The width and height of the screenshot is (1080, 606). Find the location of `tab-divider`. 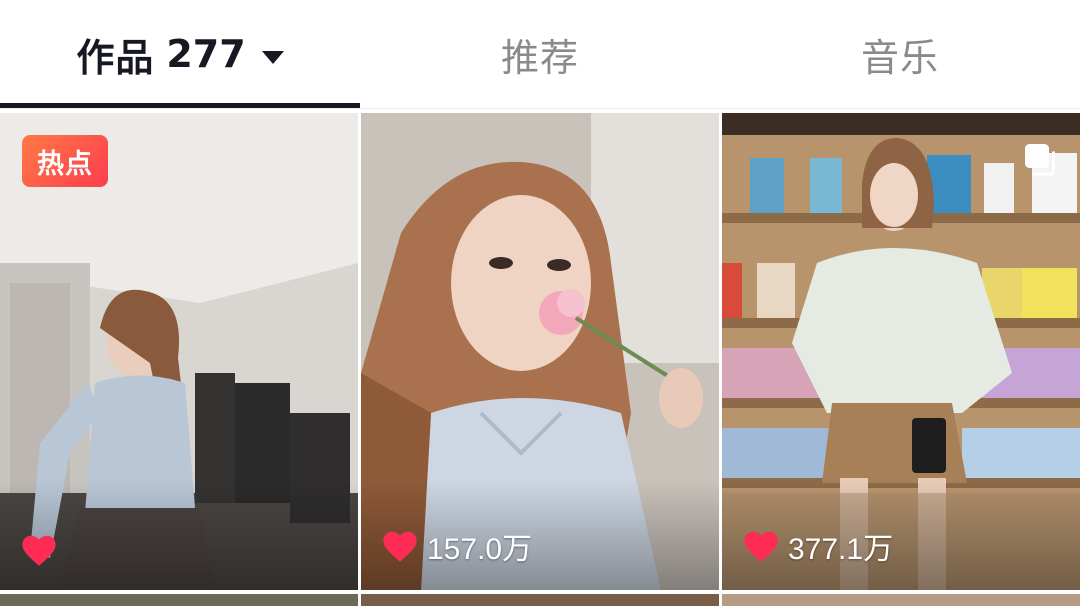

tab-divider is located at coordinates (540, 108).